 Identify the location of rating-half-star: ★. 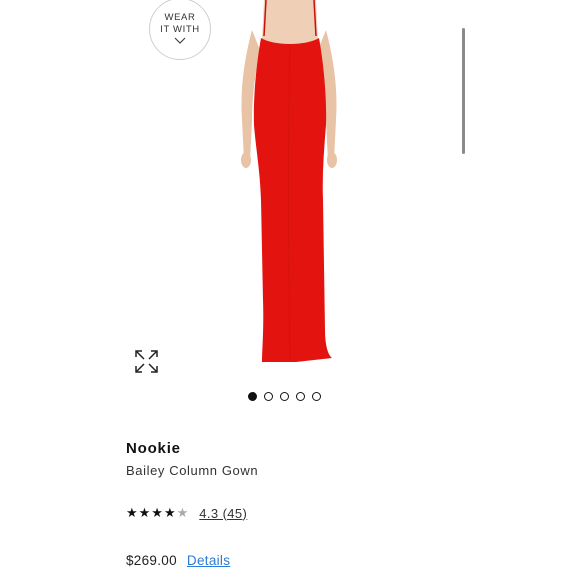
(183, 512).